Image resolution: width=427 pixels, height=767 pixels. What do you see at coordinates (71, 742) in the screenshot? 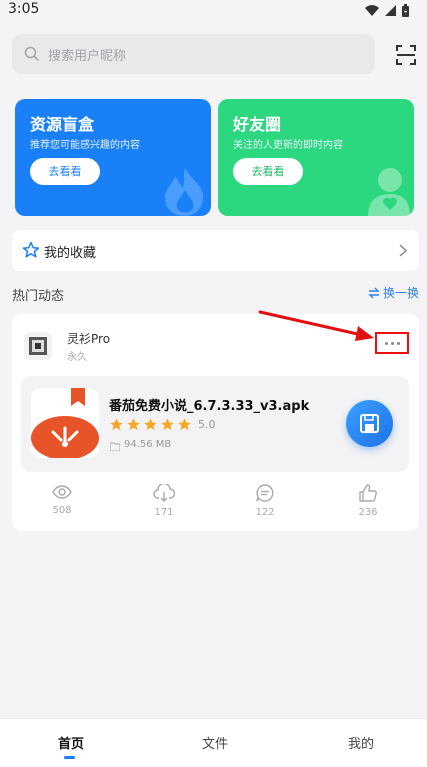
I see `nav-home: 首页` at bounding box center [71, 742].